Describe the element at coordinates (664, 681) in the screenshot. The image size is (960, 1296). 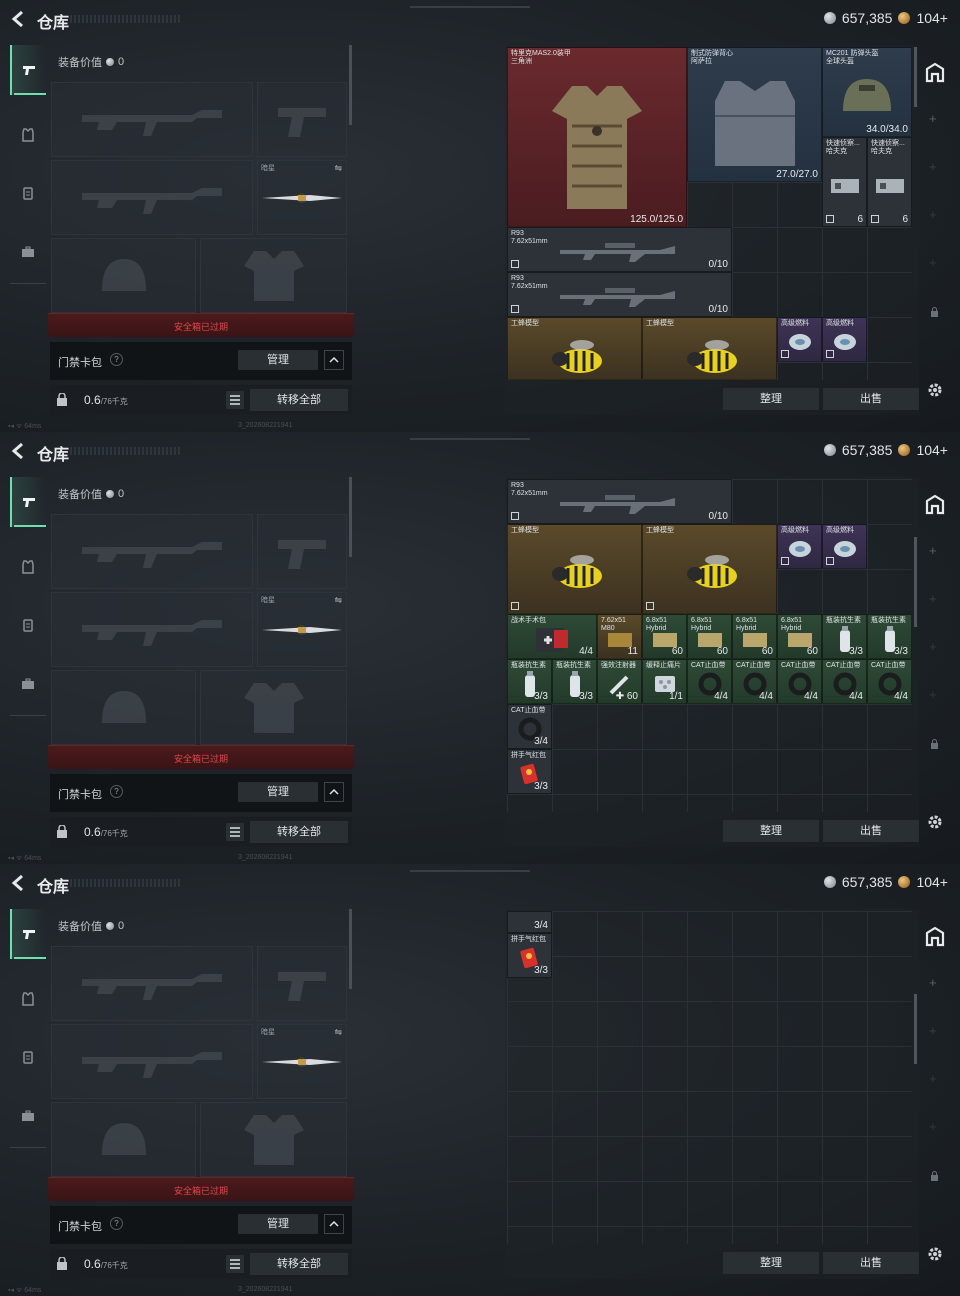
I see `item-pills: 缓释止痛片 1/1` at that location.